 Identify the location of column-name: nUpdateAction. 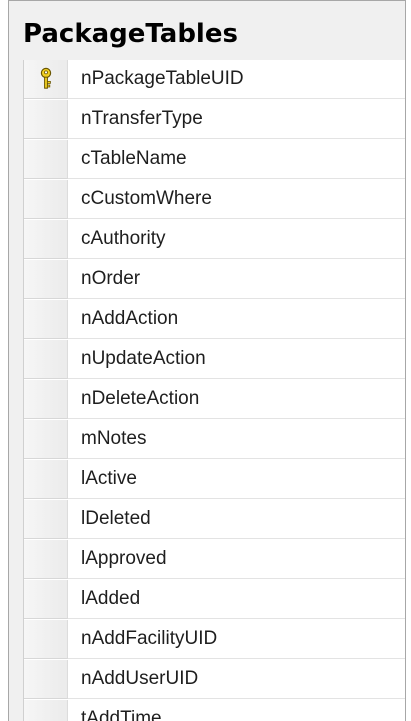
(143, 358).